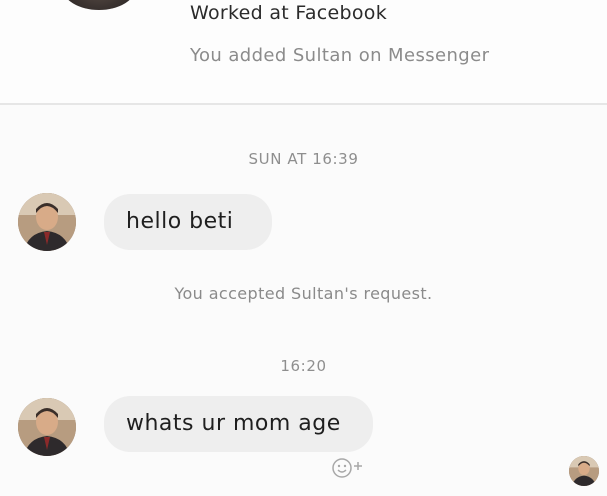  I want to click on profile-work-info: Worked at Facebook, so click(289, 13).